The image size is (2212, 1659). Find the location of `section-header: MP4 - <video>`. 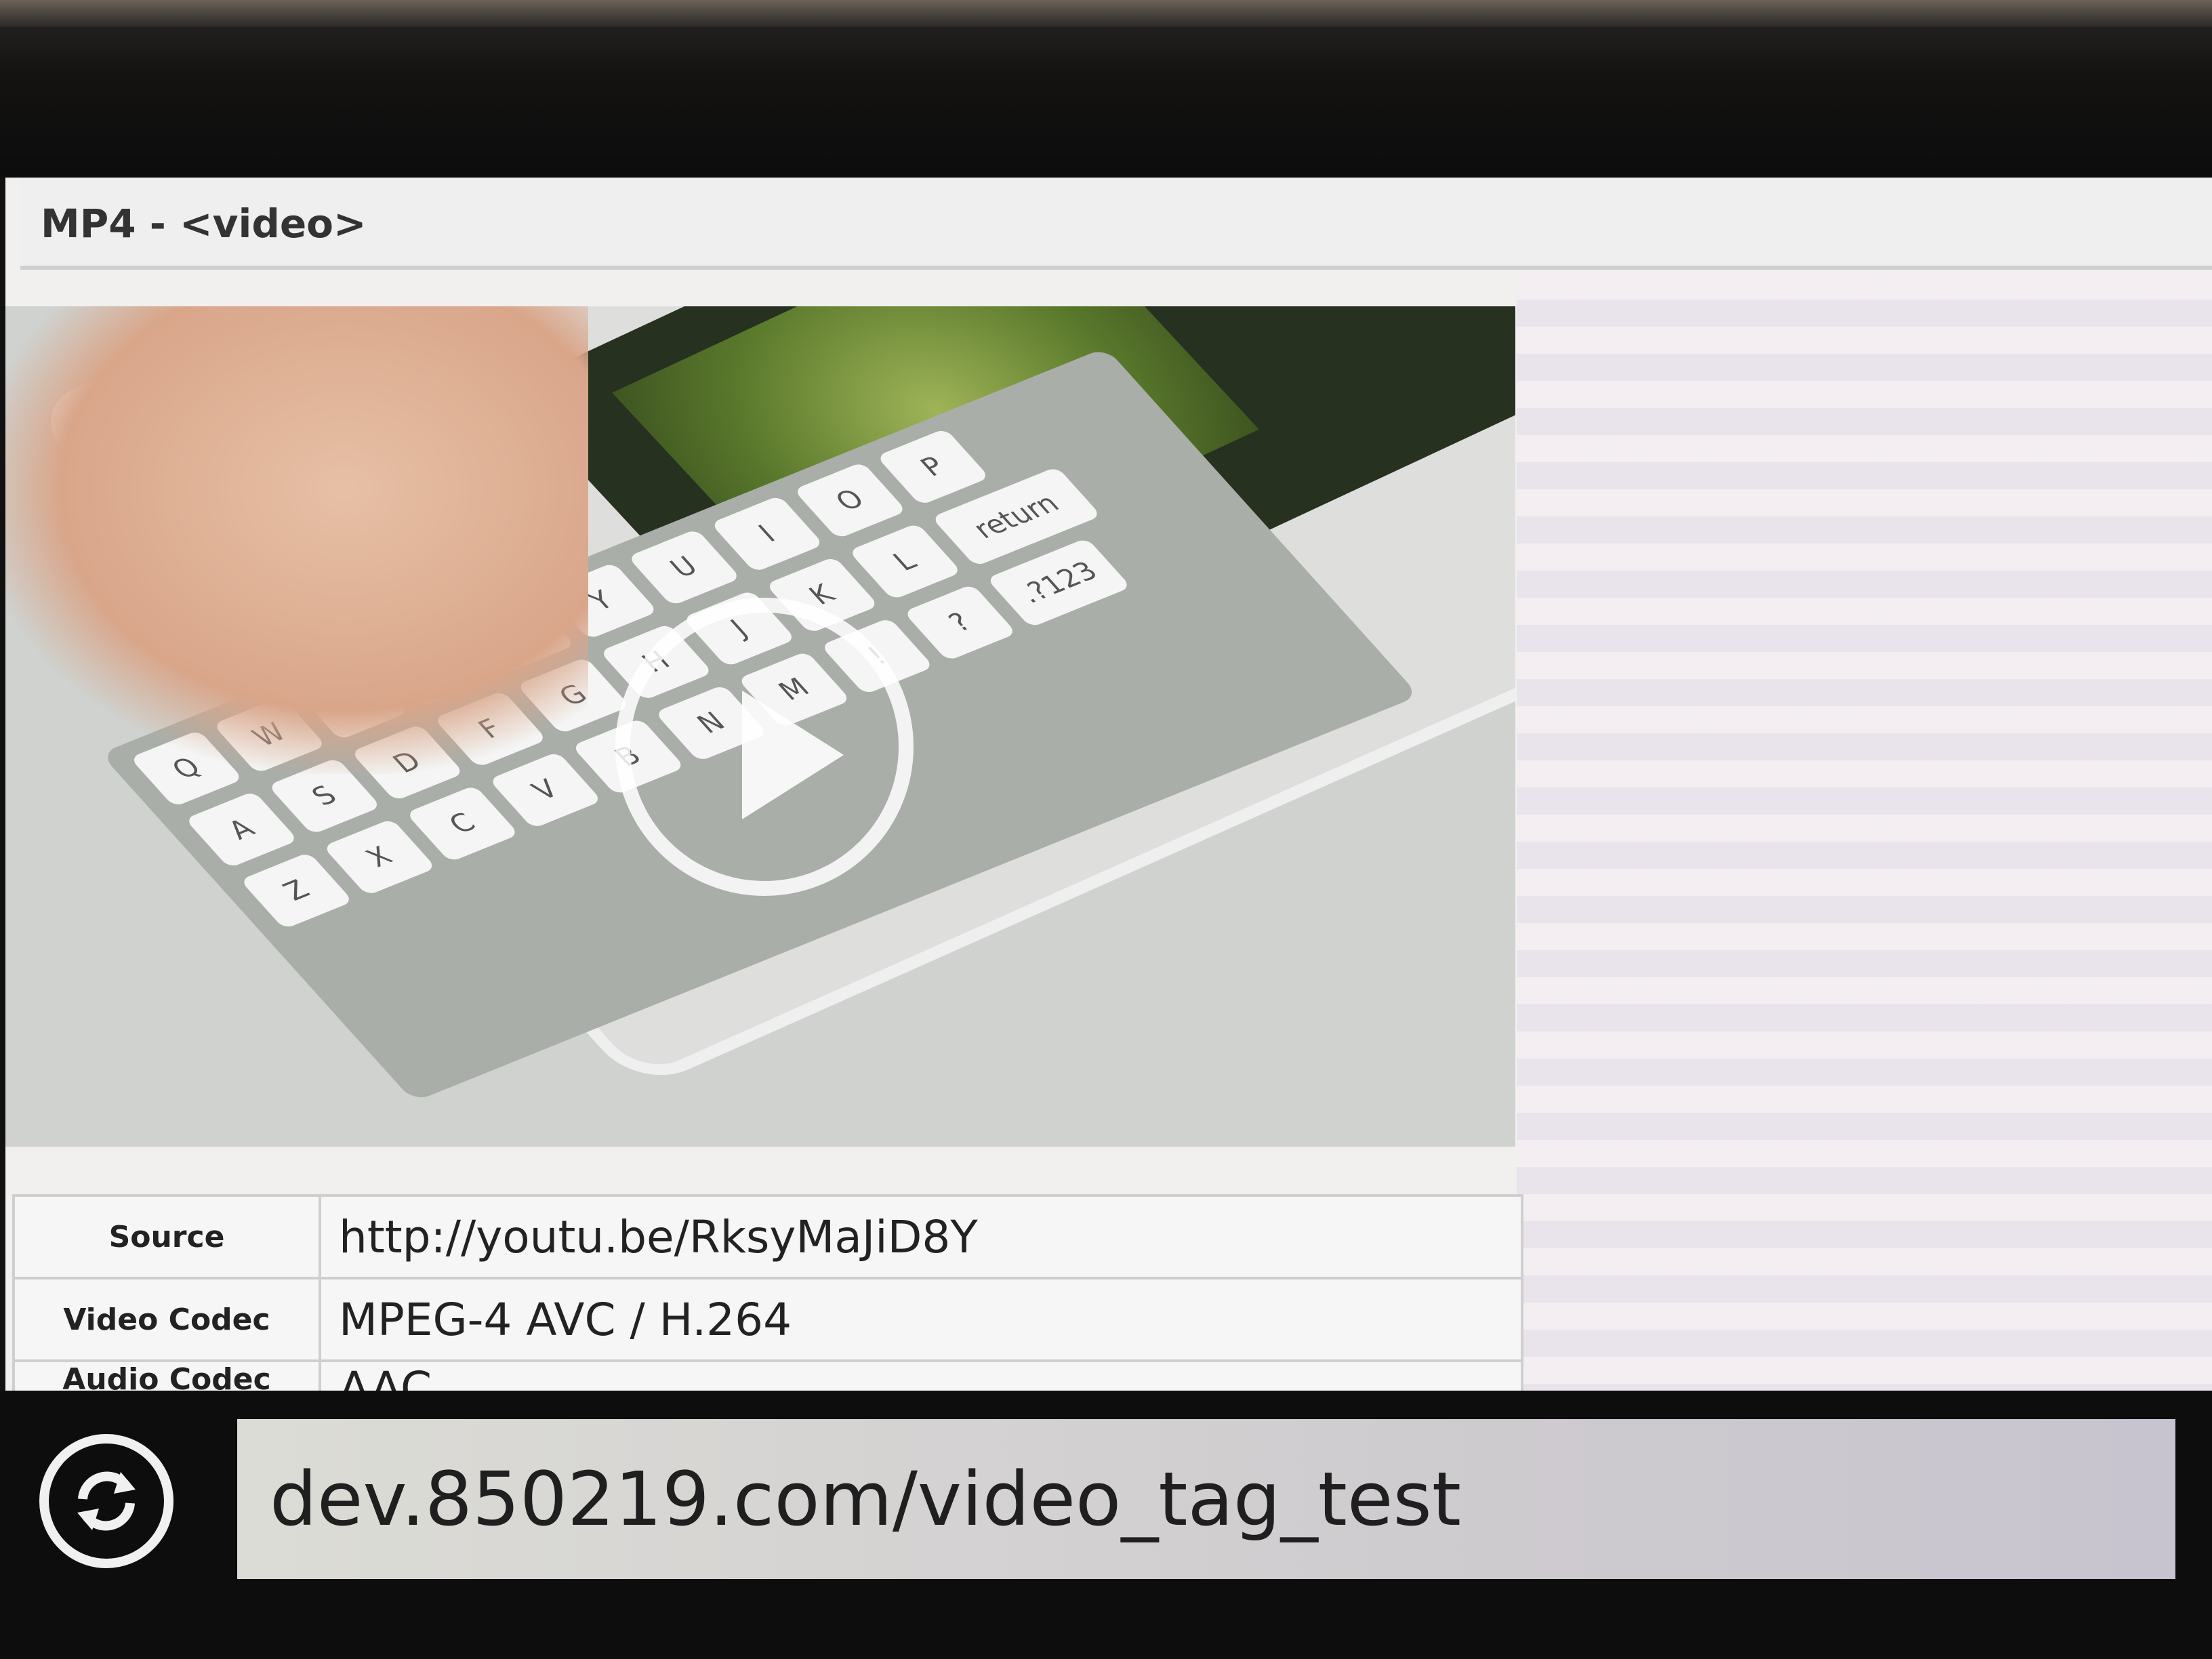

section-header: MP4 - <video> is located at coordinates (1116, 224).